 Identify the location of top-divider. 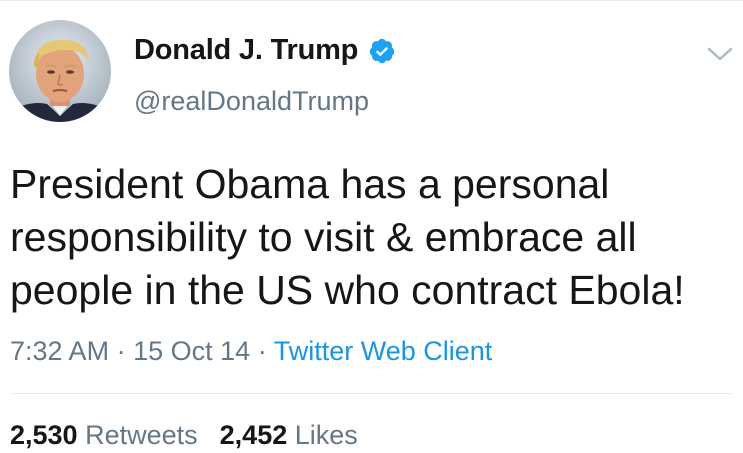
(371, 0).